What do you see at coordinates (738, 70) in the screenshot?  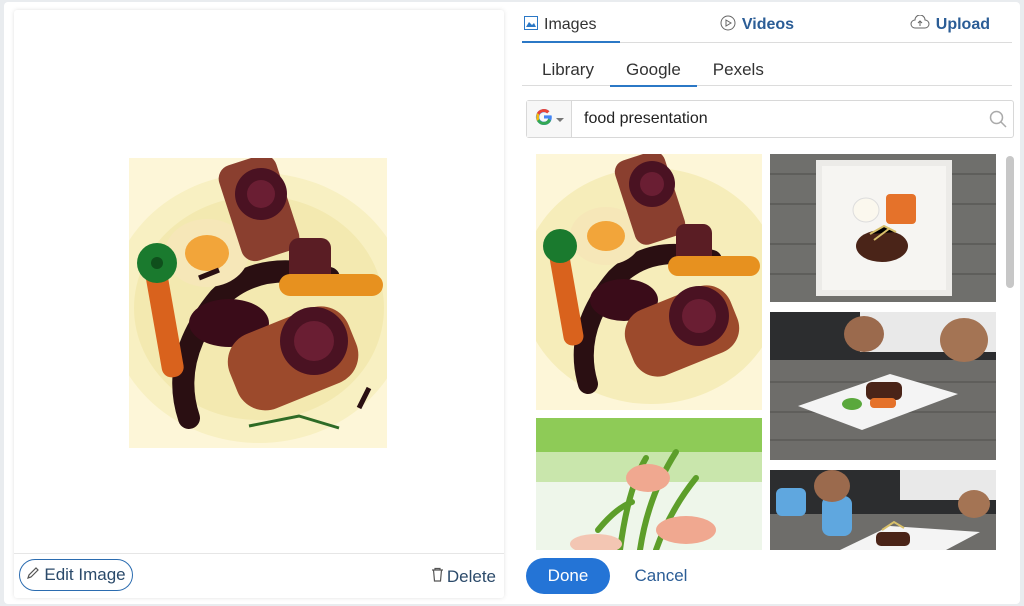 I see `tab-pexels: Pexels` at bounding box center [738, 70].